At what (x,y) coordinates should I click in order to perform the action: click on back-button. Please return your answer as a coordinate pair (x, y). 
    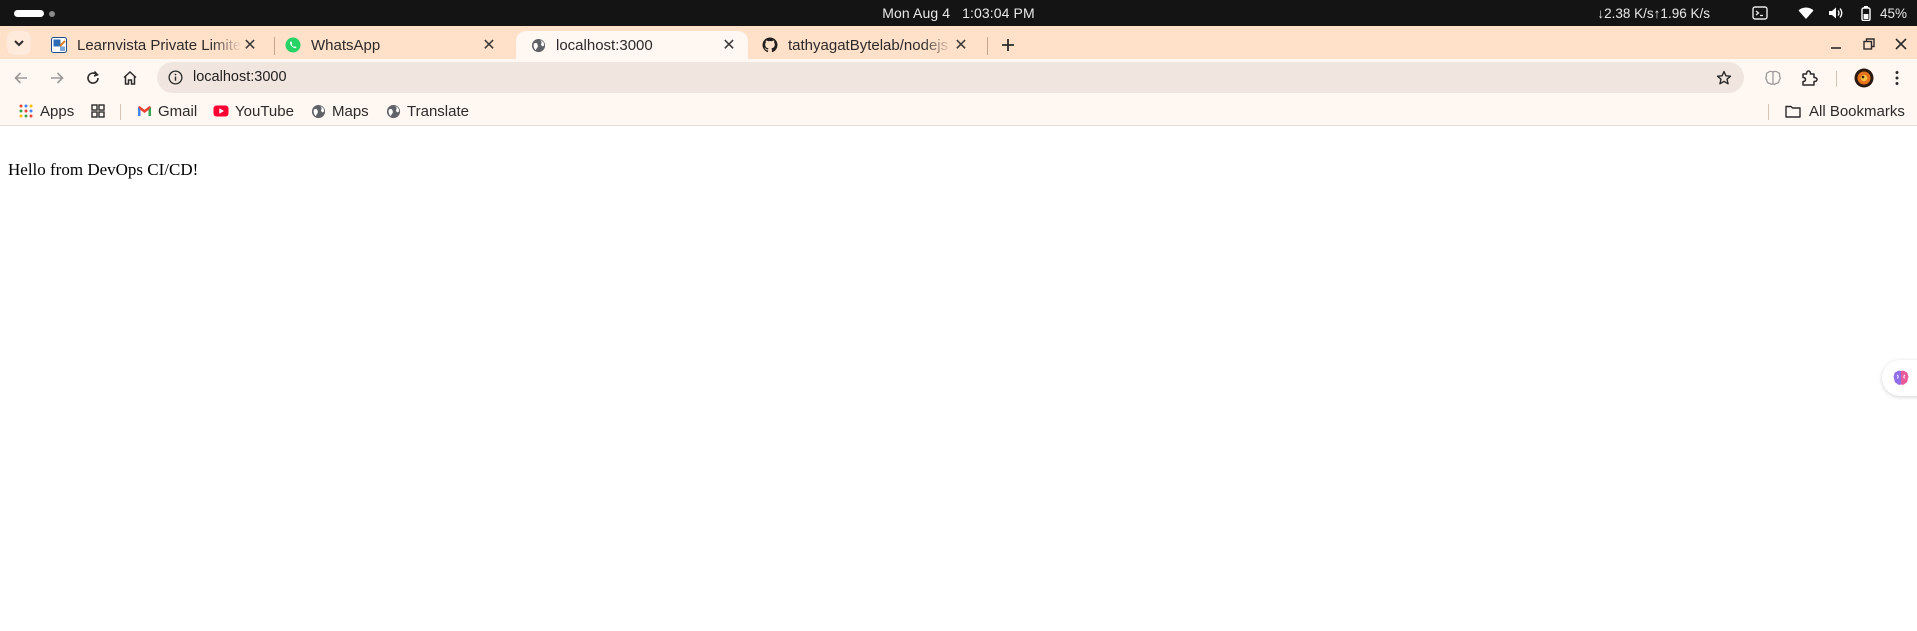
    Looking at the image, I should click on (21, 78).